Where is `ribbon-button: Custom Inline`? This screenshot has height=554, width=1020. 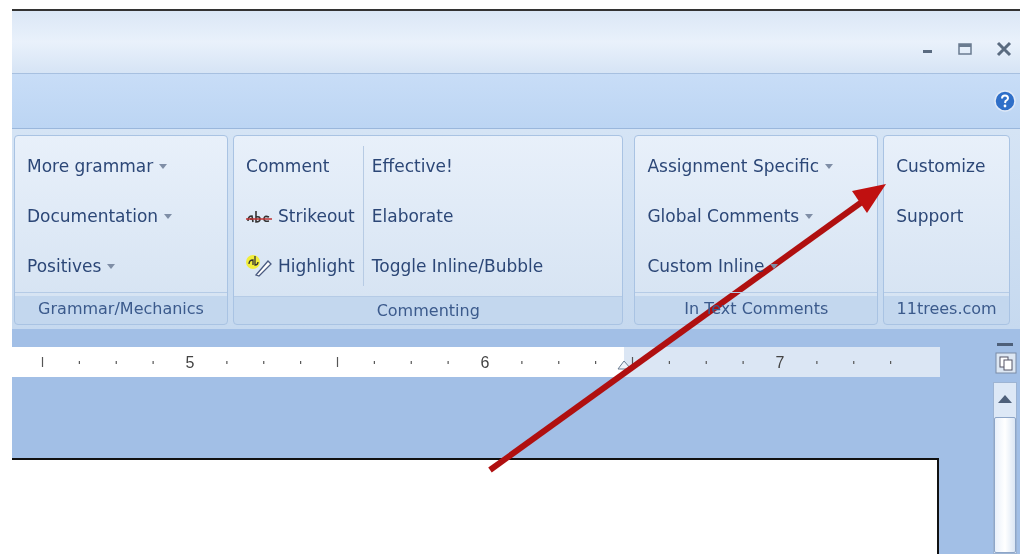 ribbon-button: Custom Inline is located at coordinates (740, 266).